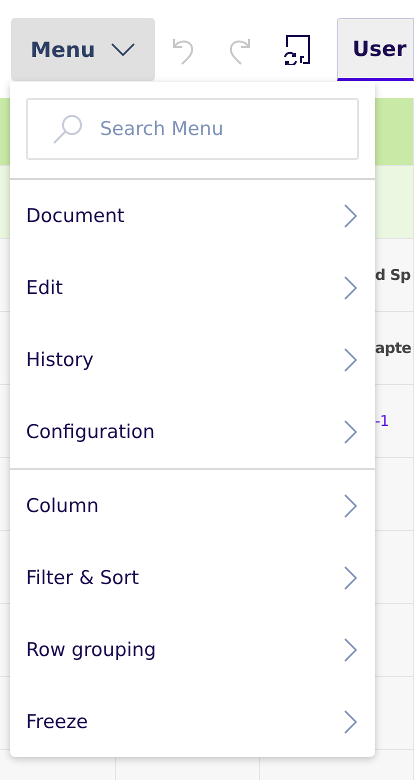 The width and height of the screenshot is (414, 780). Describe the element at coordinates (192, 216) in the screenshot. I see `menu-item: Document` at that location.